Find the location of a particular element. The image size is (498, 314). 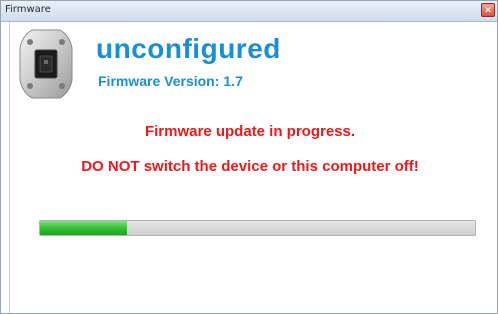

update-status-message: Firmware update in progress. is located at coordinates (250, 131).